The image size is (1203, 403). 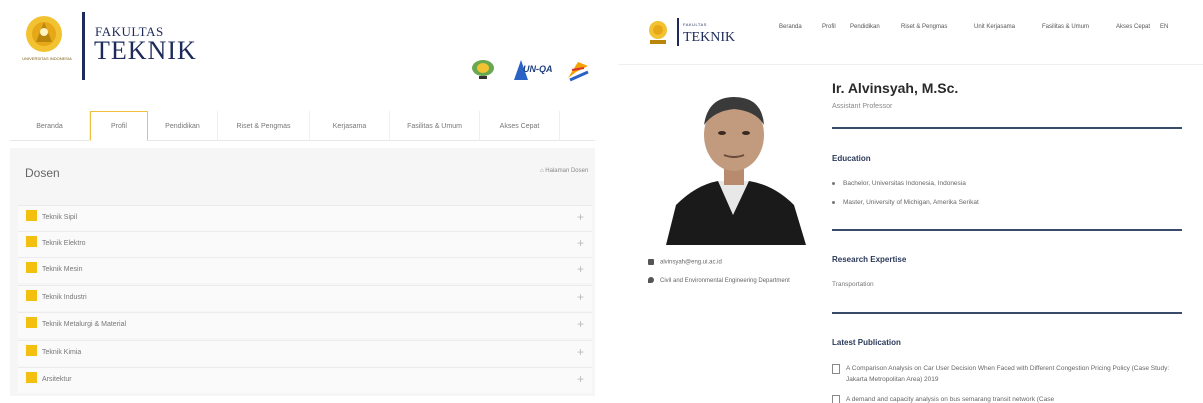 I want to click on tab-riset-pengmas: Riset & Pengmas, so click(x=264, y=126).